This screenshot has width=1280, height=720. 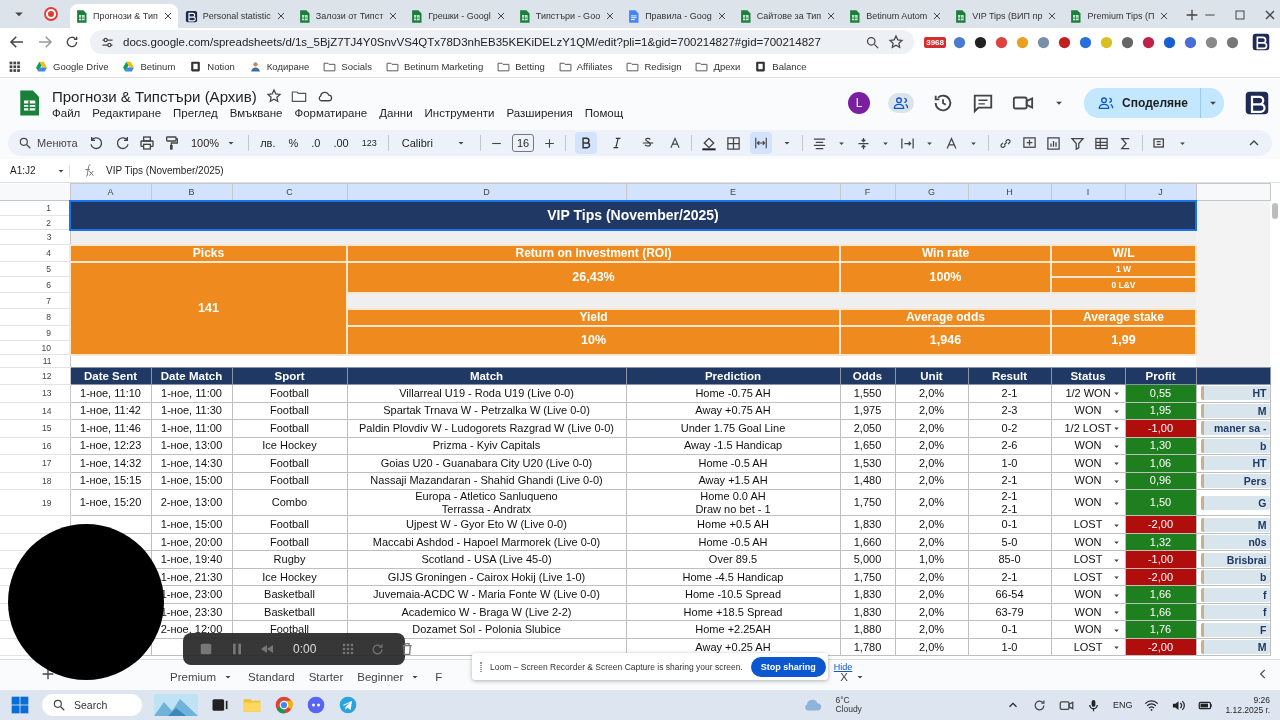 What do you see at coordinates (788, 666) in the screenshot?
I see `stop-sharing-button: Stop sharing` at bounding box center [788, 666].